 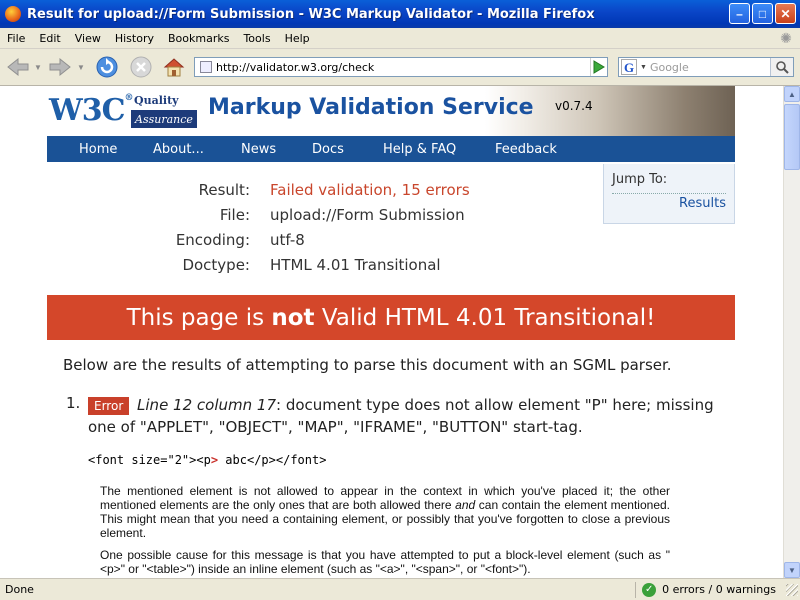 I want to click on back-button, so click(x=18, y=67).